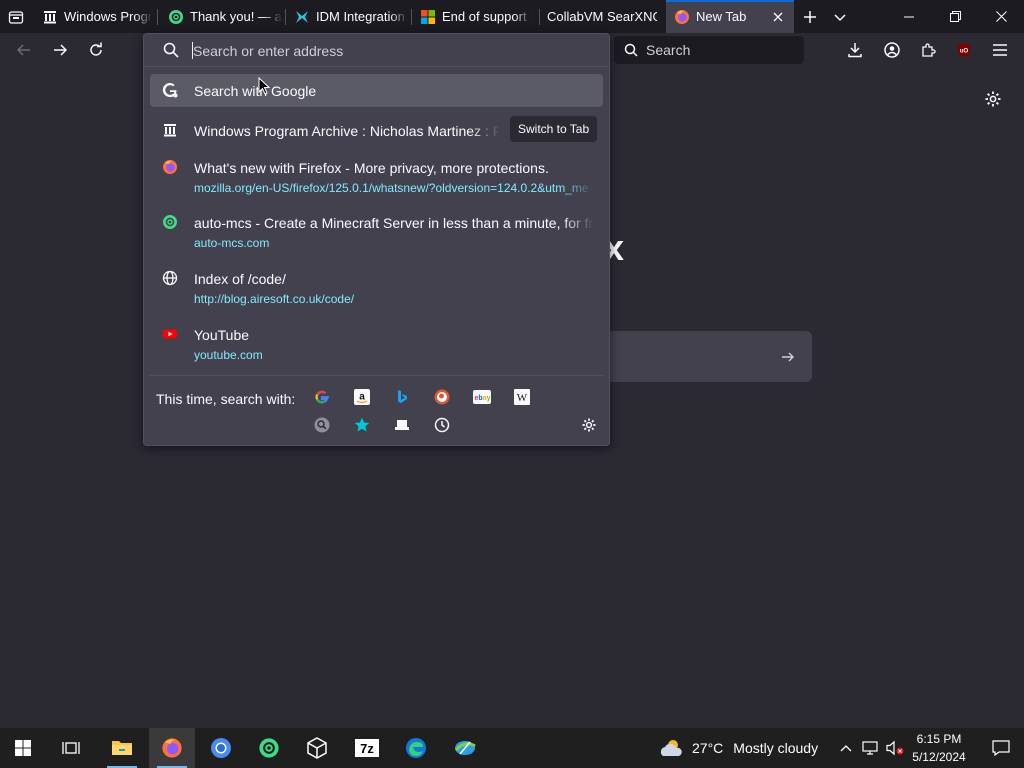 This screenshot has height=768, width=1024. I want to click on downloads-button, so click(855, 50).